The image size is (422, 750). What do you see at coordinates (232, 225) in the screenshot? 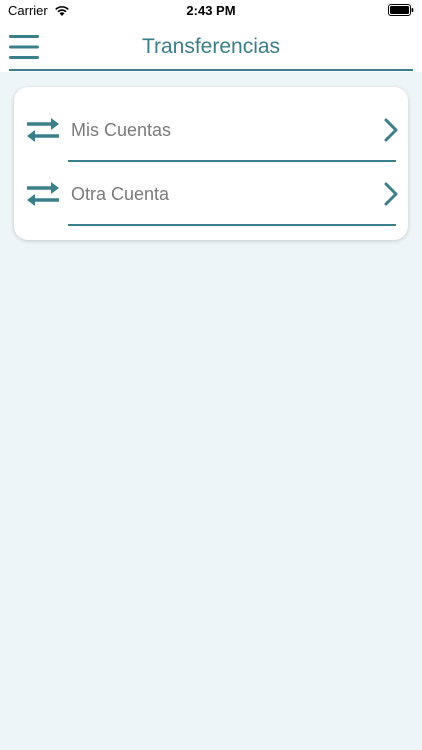
I see `row-divider` at bounding box center [232, 225].